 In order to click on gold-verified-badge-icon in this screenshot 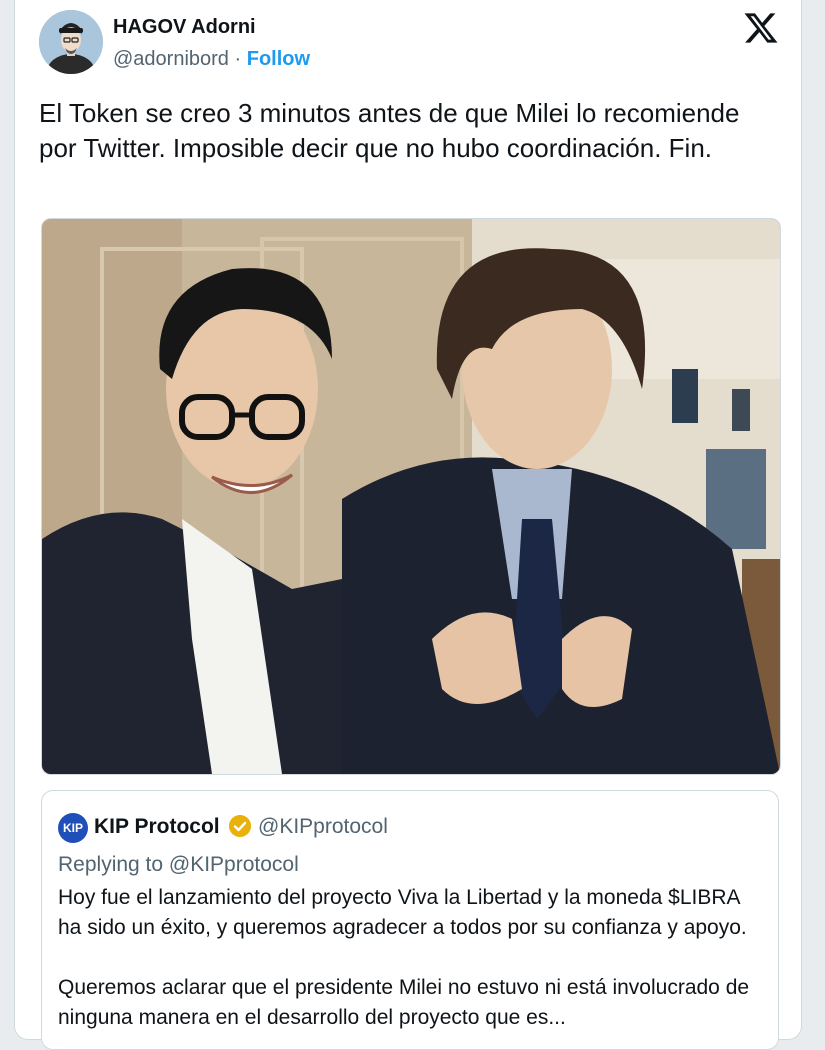, I will do `click(240, 826)`.